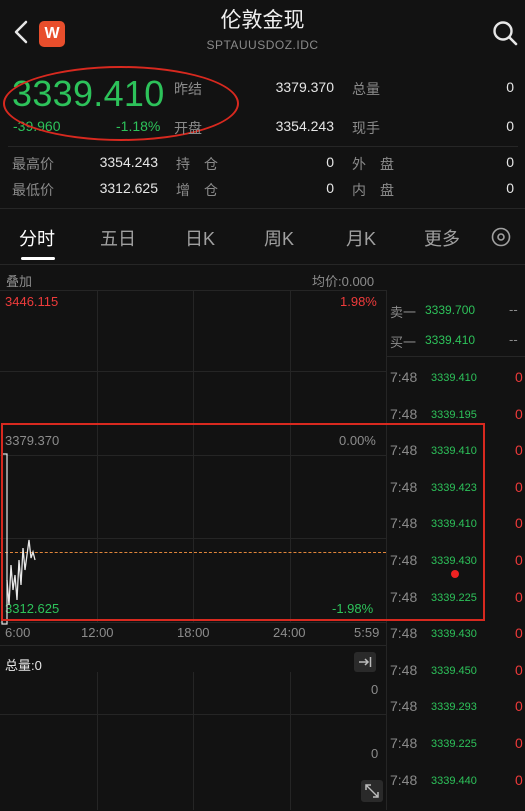  I want to click on trade-price: 3339.293, so click(454, 707).